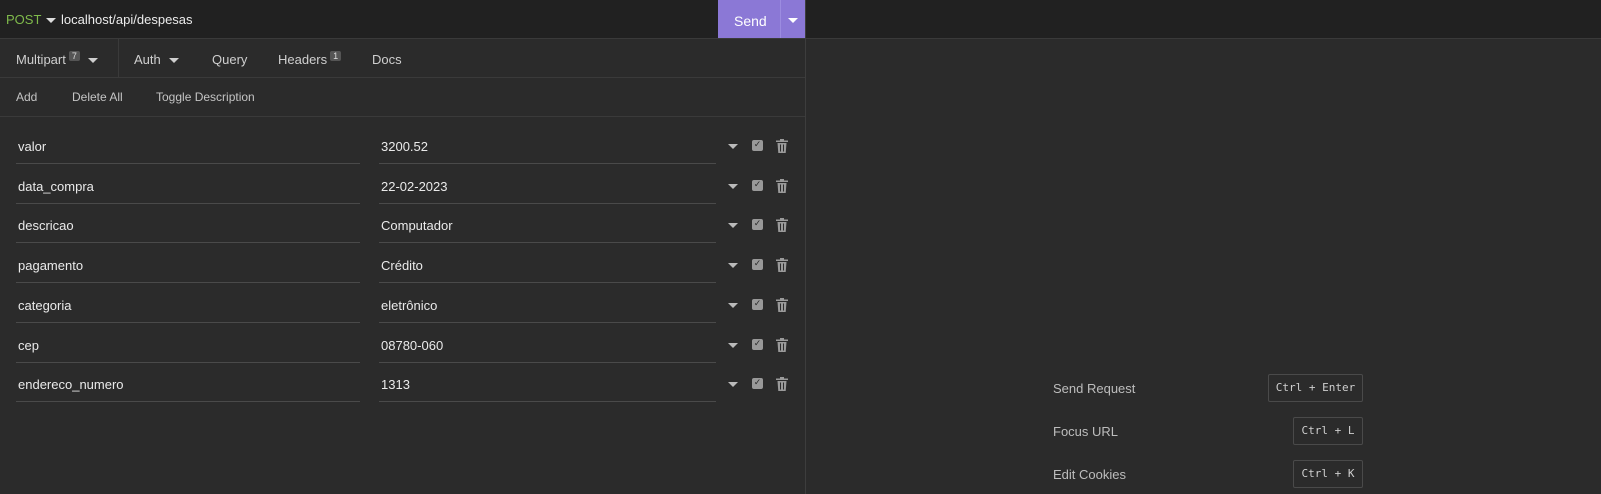 The width and height of the screenshot is (1601, 494). Describe the element at coordinates (547, 185) in the screenshot. I see `param-value-field: 22-02-2023` at that location.